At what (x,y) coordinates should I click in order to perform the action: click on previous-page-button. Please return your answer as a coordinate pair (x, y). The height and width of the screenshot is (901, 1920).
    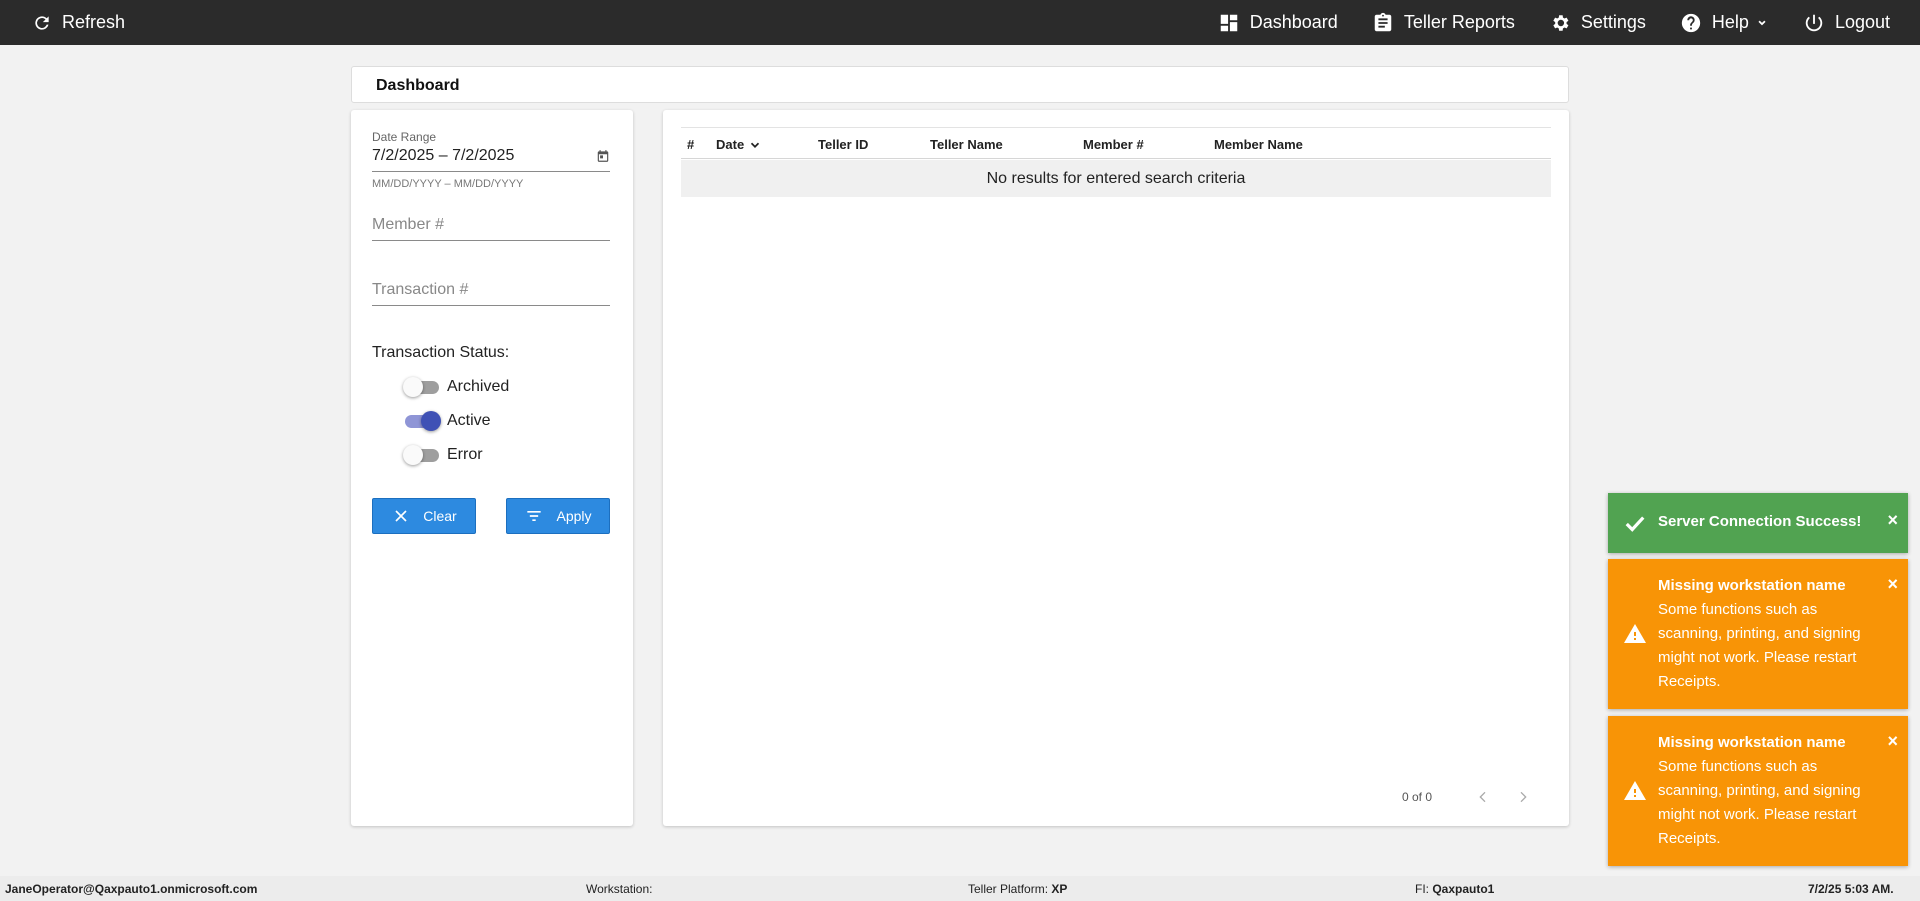
    Looking at the image, I should click on (1483, 797).